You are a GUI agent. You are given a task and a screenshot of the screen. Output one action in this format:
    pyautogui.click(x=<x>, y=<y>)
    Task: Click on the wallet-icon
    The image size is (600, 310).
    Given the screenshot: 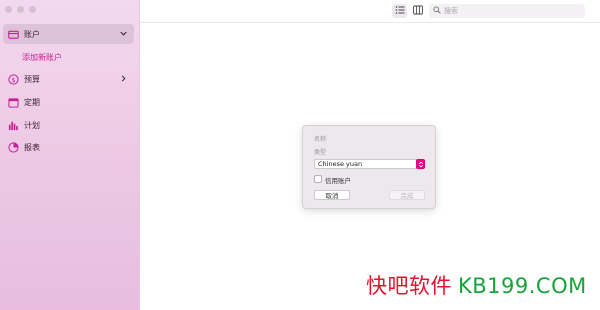 What is the action you would take?
    pyautogui.click(x=13, y=34)
    